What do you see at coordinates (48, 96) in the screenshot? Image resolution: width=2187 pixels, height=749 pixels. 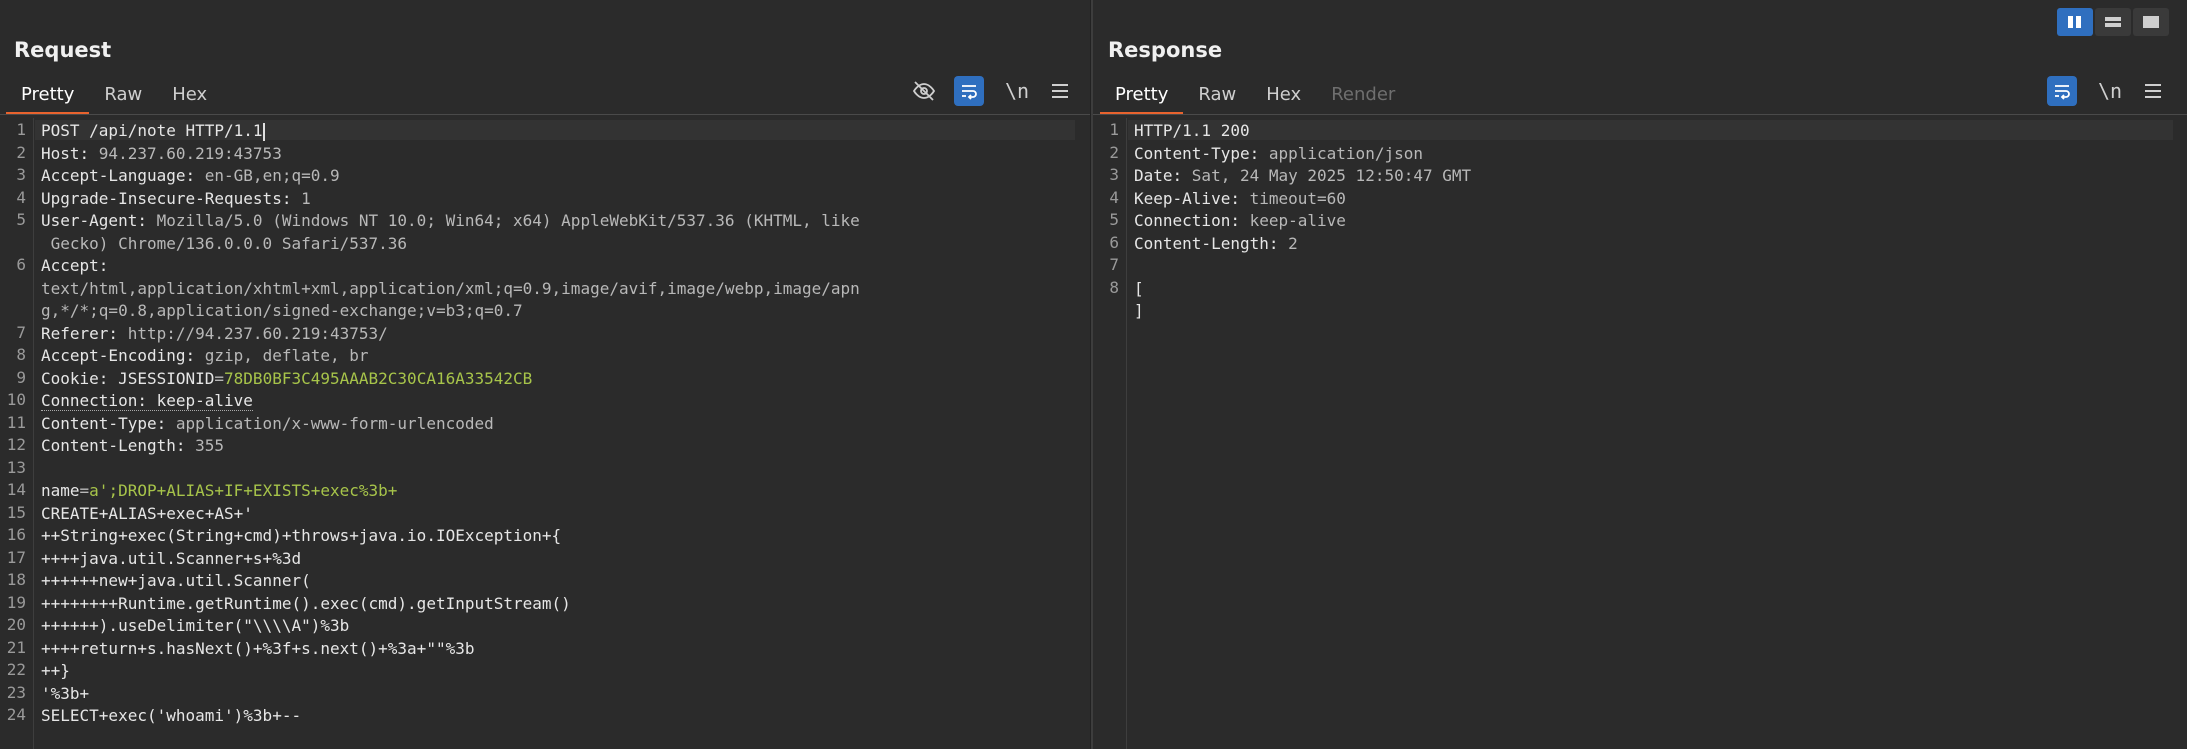 I see `request-tab-pretty: Pretty` at bounding box center [48, 96].